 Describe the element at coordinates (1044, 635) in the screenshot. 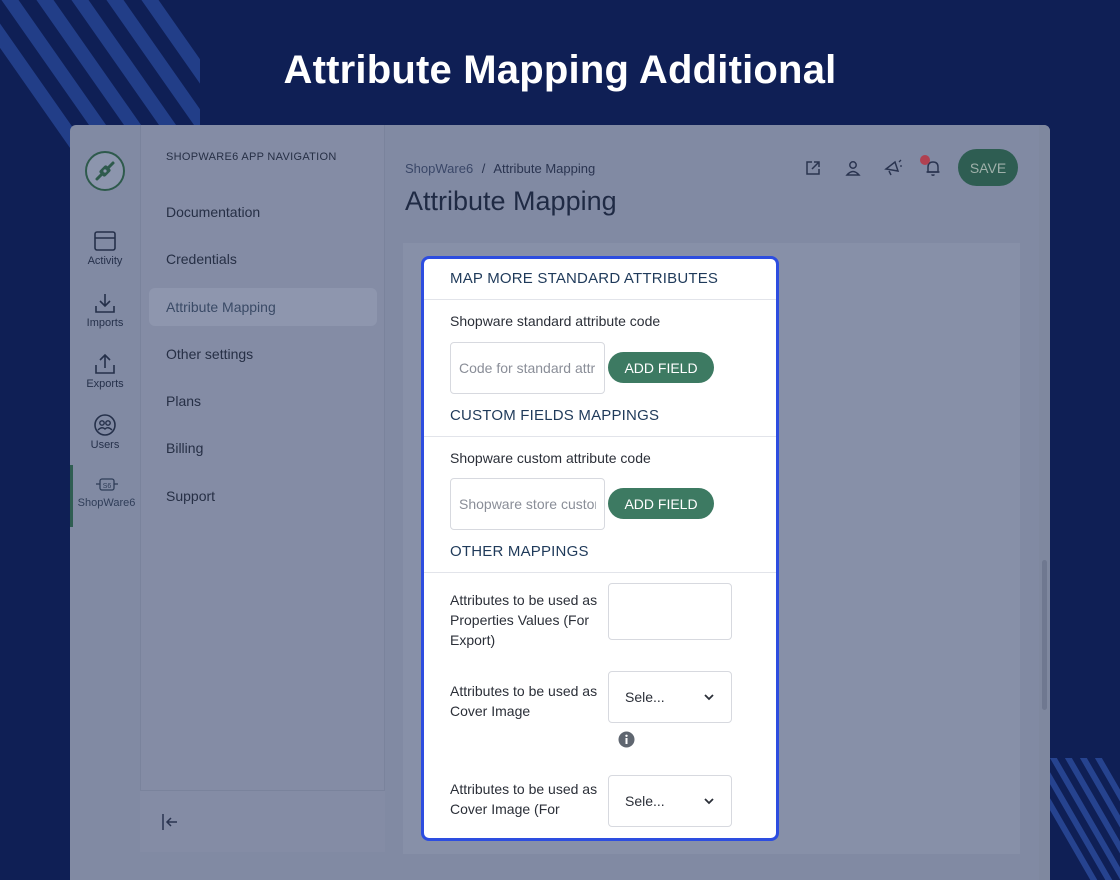

I see `scrollbar-thumb` at that location.